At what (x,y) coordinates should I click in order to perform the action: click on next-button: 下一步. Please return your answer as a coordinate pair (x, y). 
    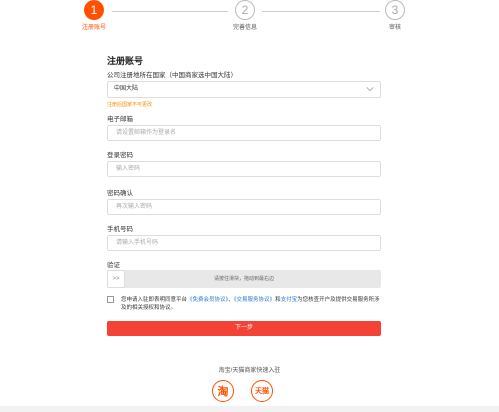
    Looking at the image, I should click on (244, 328).